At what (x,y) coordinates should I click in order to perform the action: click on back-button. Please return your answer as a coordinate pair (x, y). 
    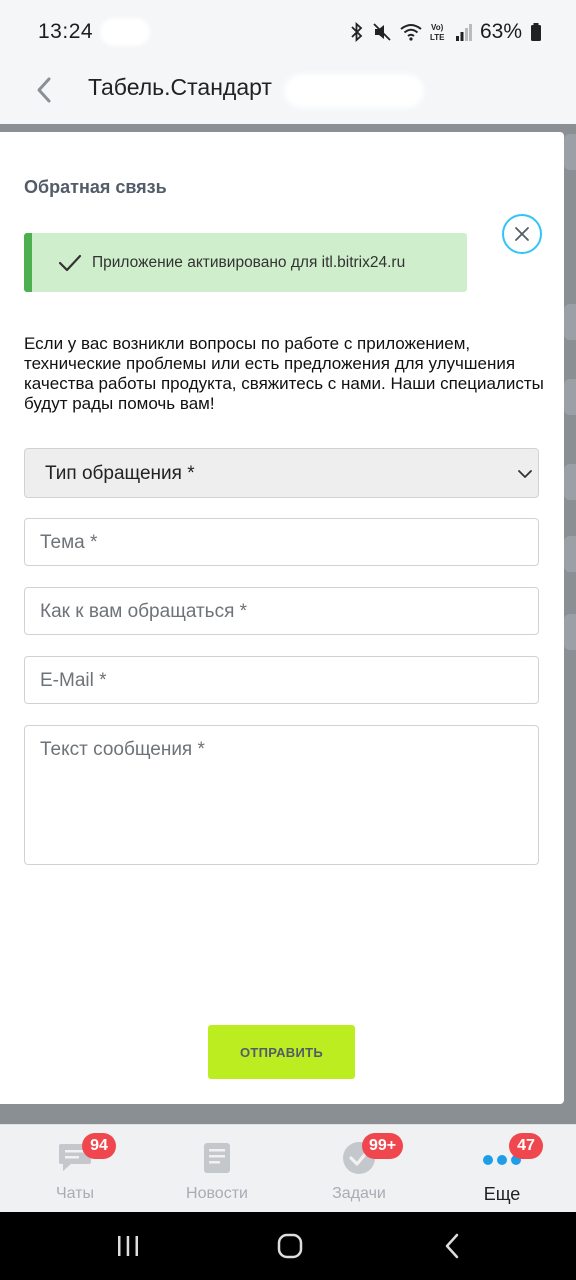
    Looking at the image, I should click on (44, 90).